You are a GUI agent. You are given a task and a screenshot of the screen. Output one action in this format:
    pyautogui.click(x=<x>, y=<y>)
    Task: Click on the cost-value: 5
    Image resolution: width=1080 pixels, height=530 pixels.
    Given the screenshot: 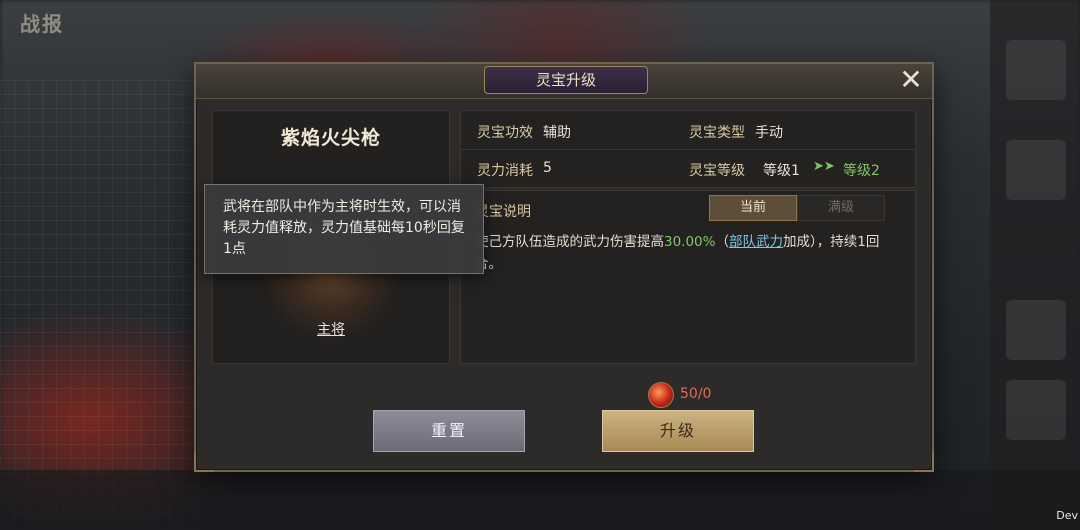 What is the action you would take?
    pyautogui.click(x=547, y=168)
    